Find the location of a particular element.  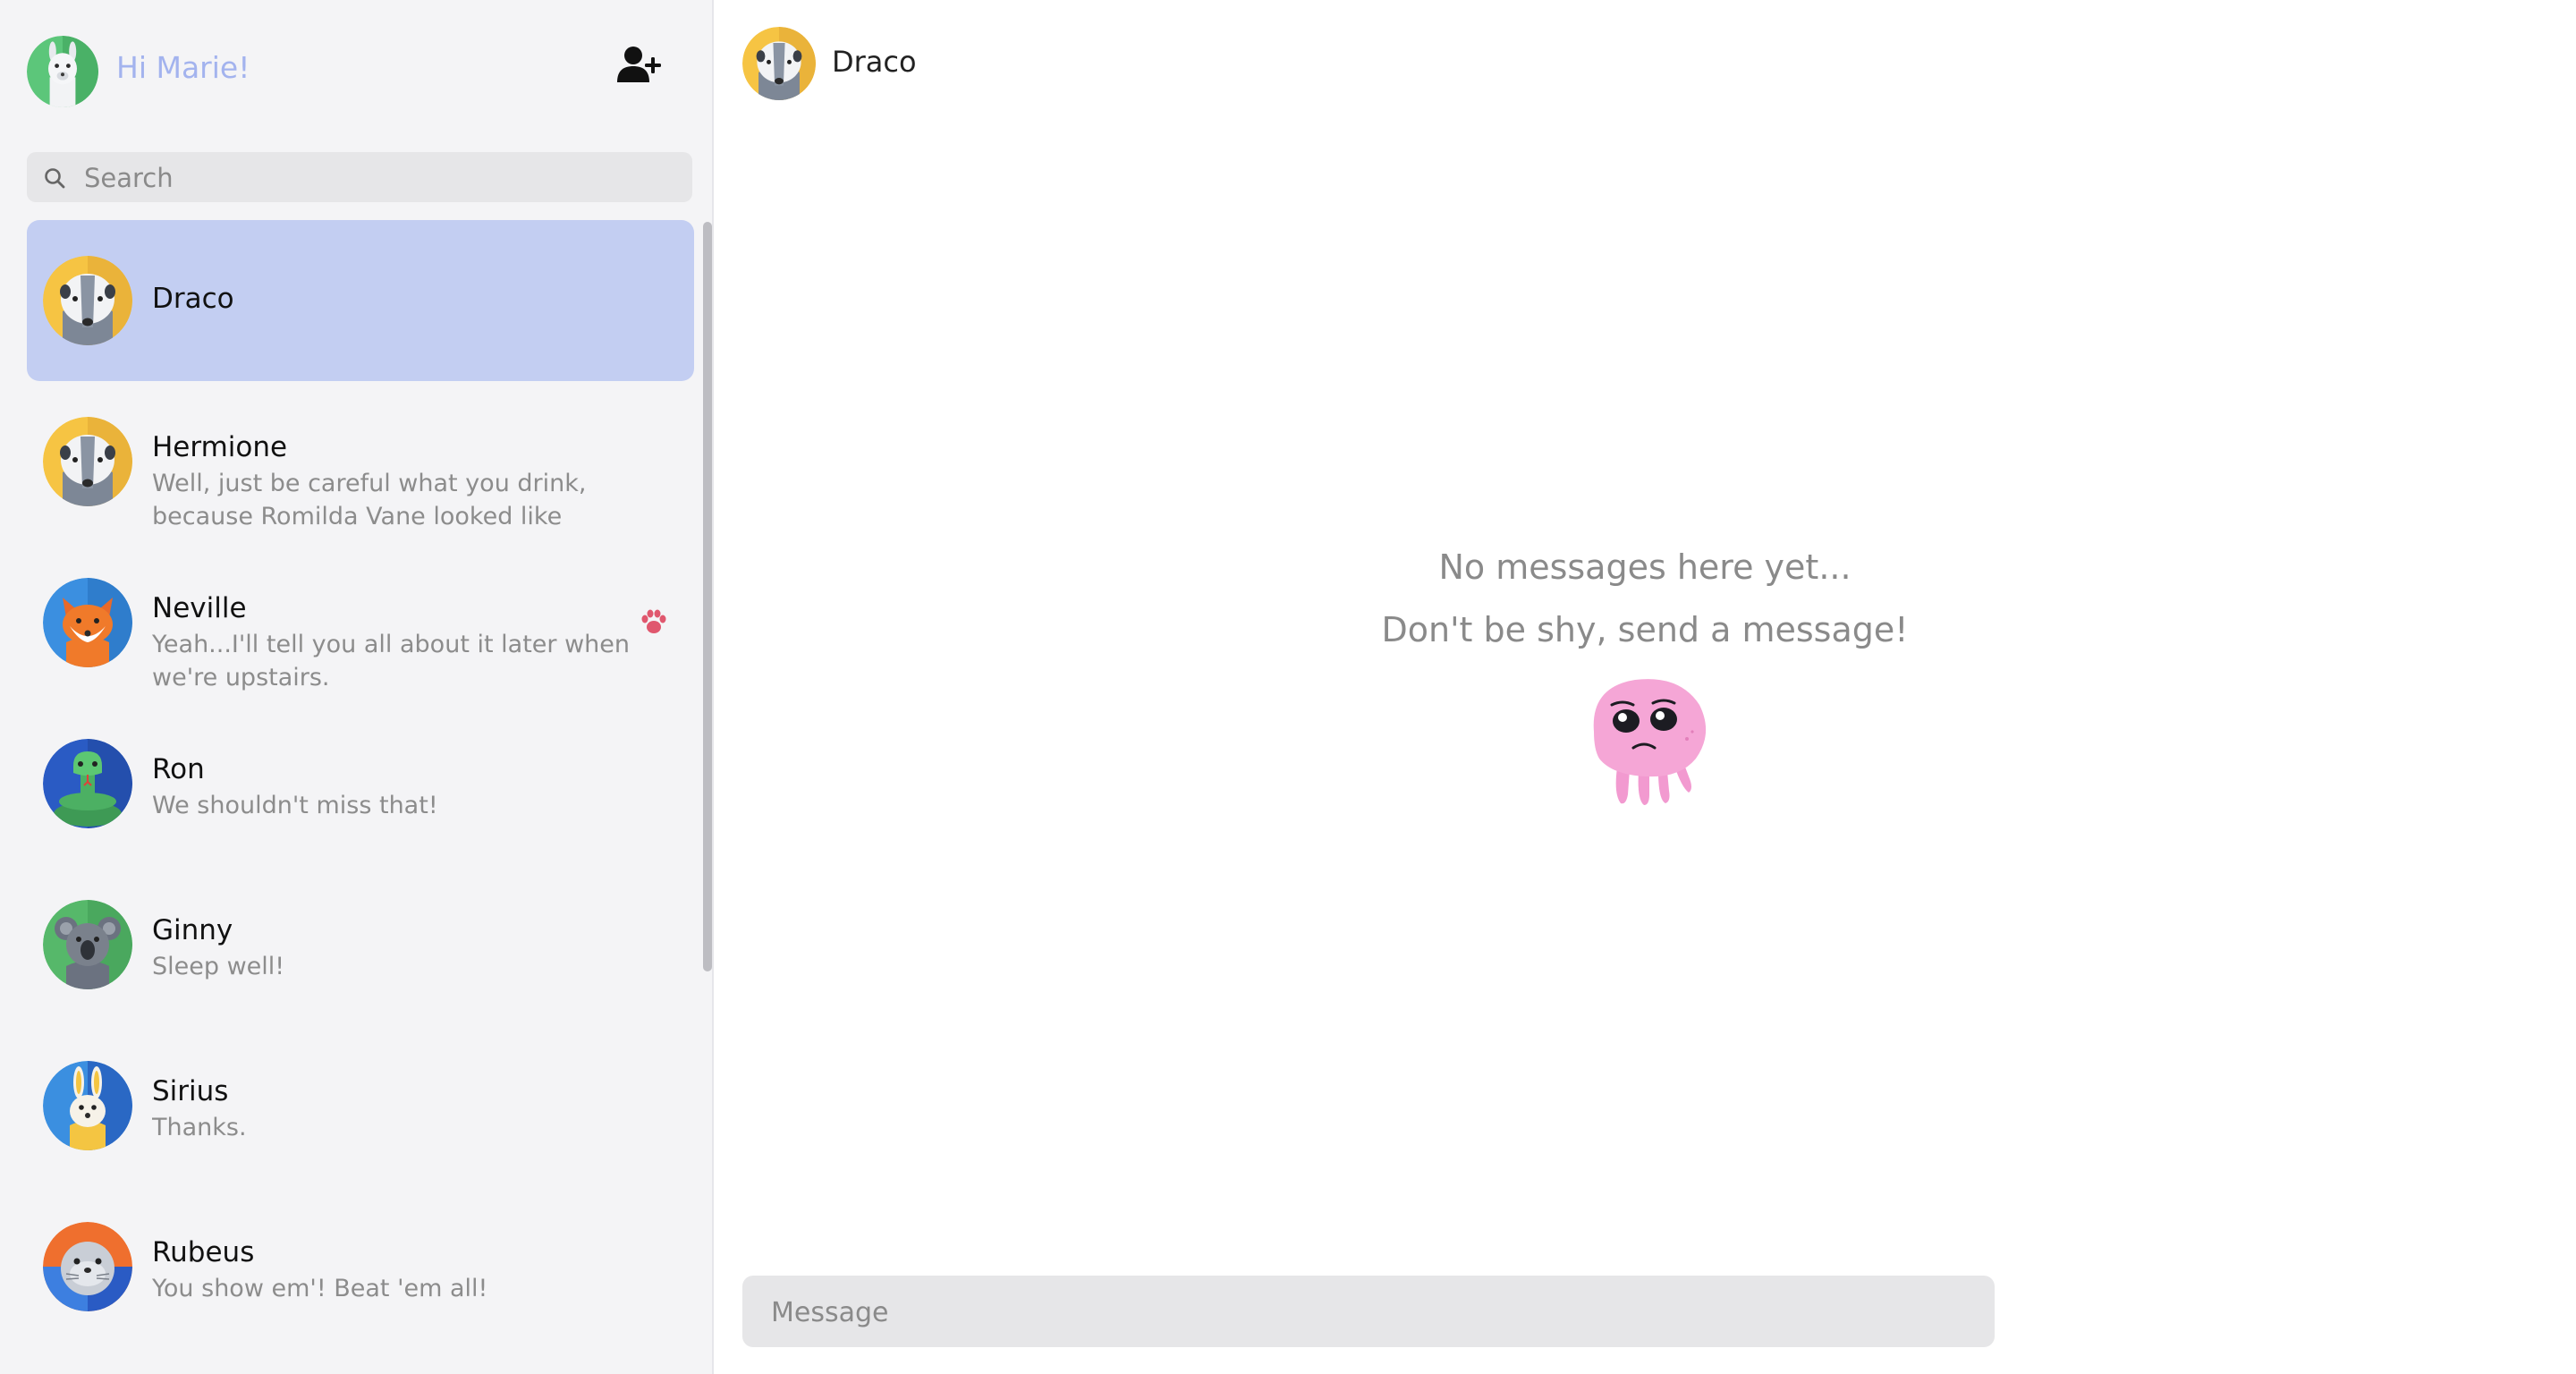

chat-item-sirius: Sirius Thanks. is located at coordinates (360, 1105).